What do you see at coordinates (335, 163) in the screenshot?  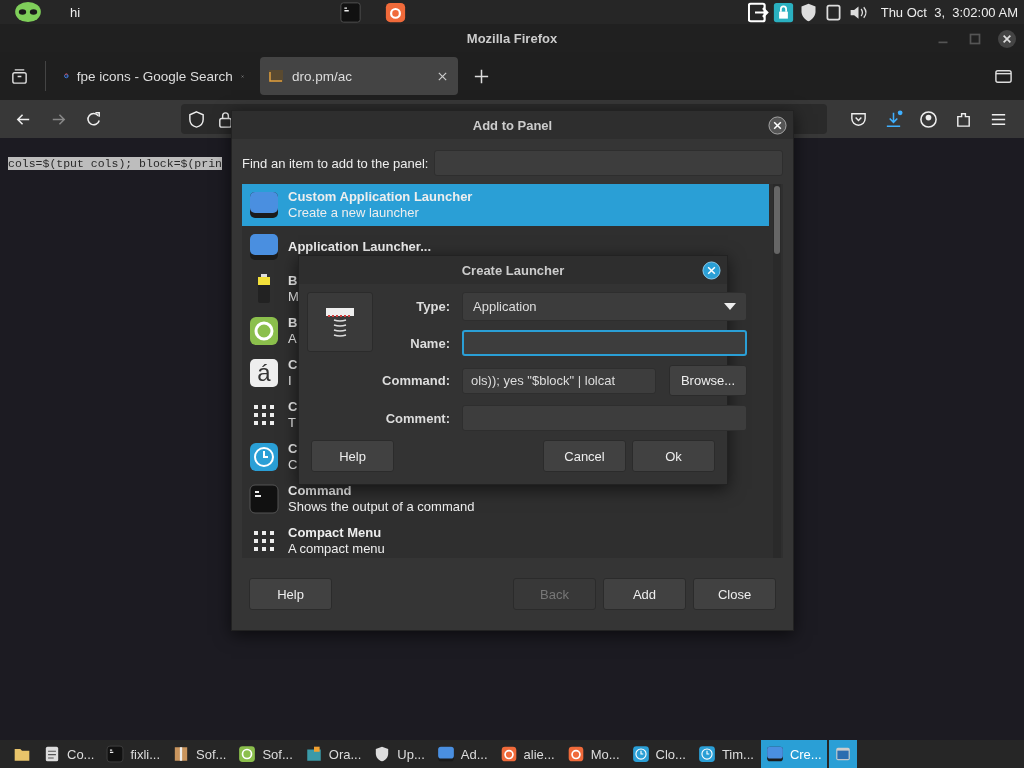 I see `search-label: Find an item to add to the panel:` at bounding box center [335, 163].